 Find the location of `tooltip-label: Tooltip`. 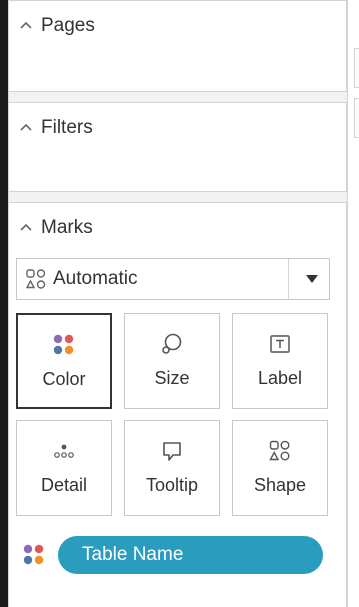

tooltip-label: Tooltip is located at coordinates (172, 485).